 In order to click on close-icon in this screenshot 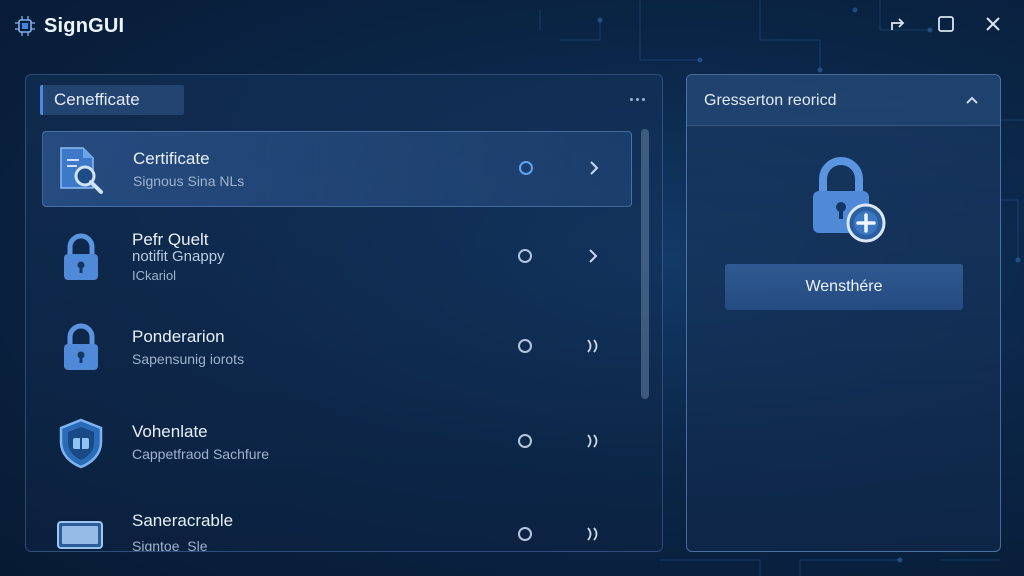, I will do `click(993, 26)`.